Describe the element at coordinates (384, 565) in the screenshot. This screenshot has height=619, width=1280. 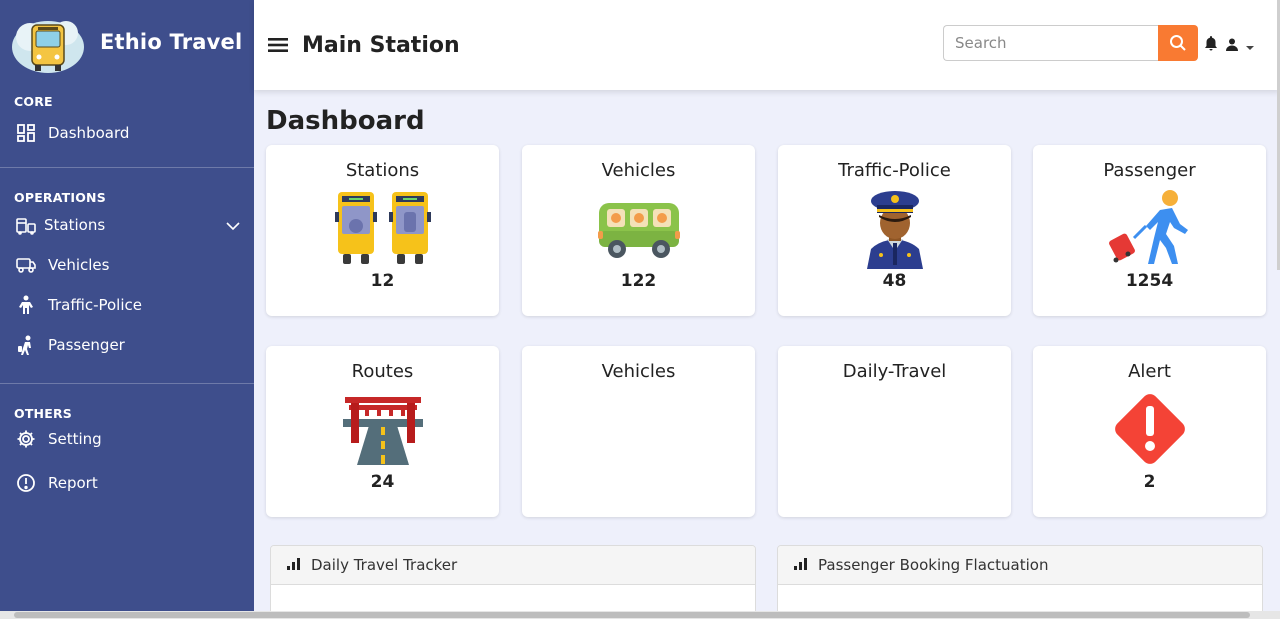
I see `panel-title: Daily Travel Tracker` at that location.